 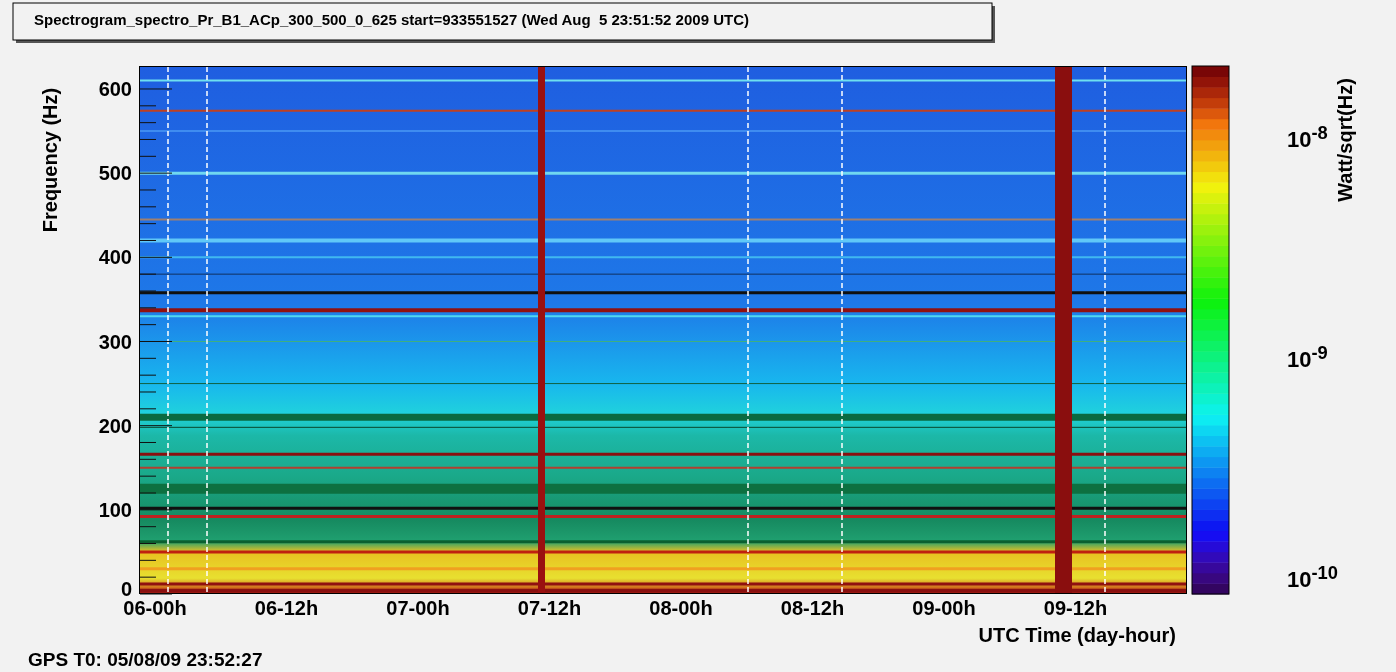 I want to click on color-scale-tick-label: 10$^{-8}$, so click(x=1307, y=138).